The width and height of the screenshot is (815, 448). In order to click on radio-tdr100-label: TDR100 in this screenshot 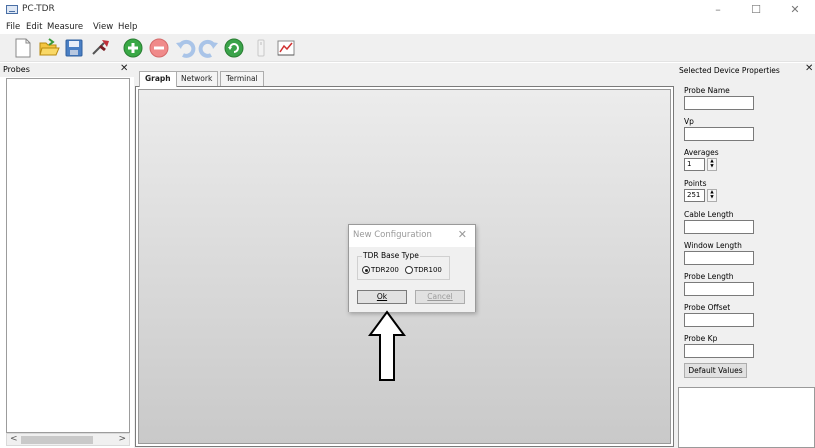, I will do `click(428, 270)`.